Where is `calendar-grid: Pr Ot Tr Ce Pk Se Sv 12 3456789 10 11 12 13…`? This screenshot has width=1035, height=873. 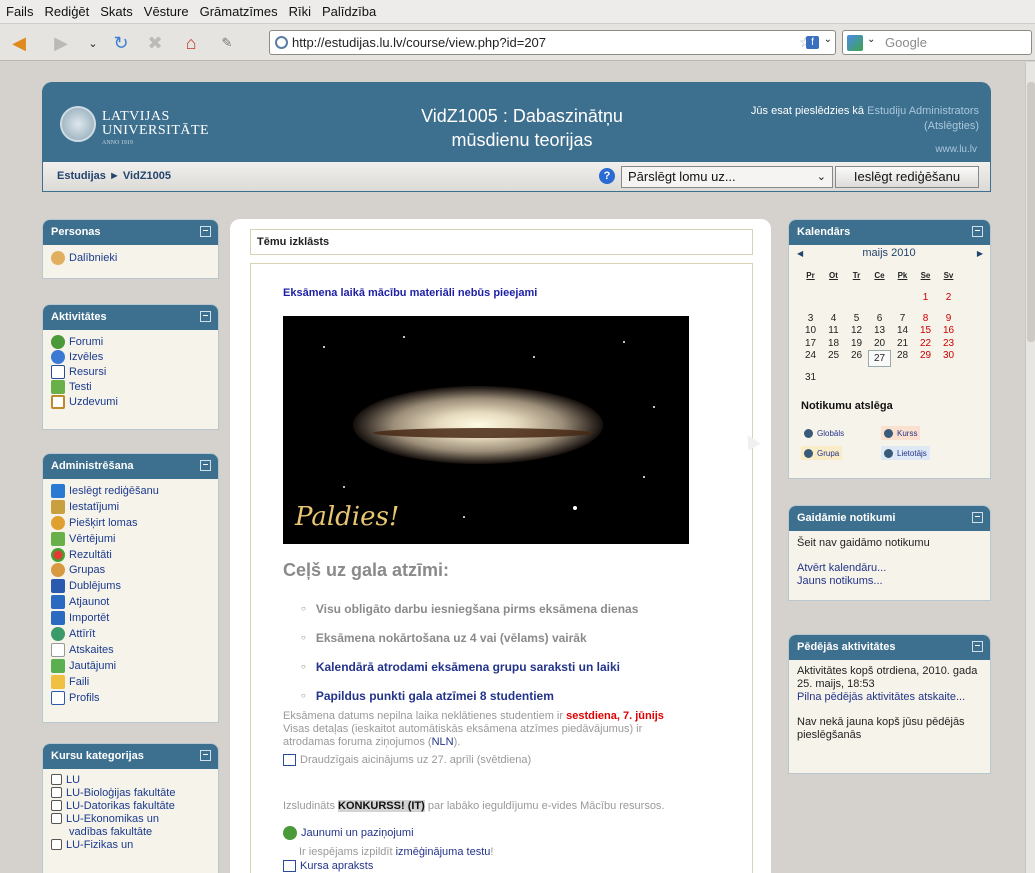
calendar-grid: Pr Ot Tr Ce Pk Se Sv 12 3456789 10 11 12 13… is located at coordinates (891, 327).